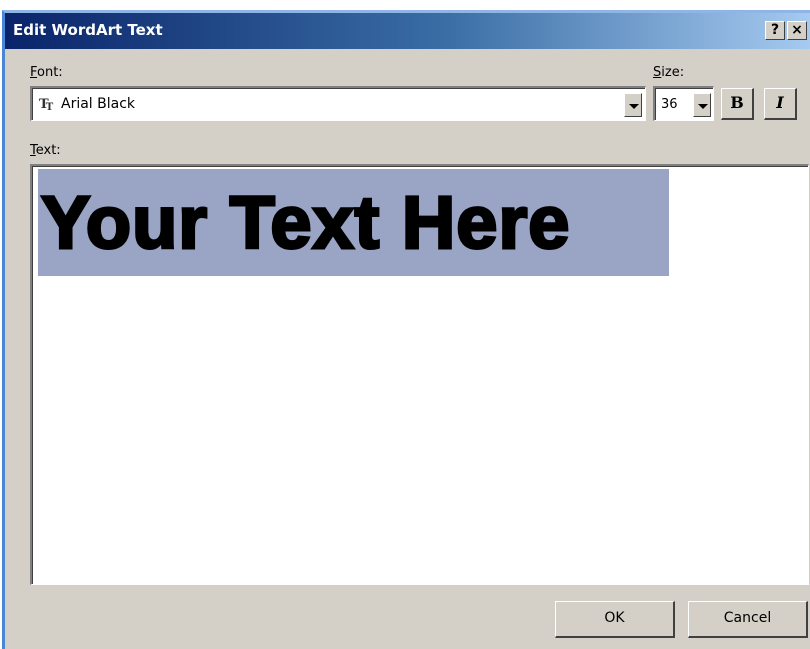 The image size is (810, 649). I want to click on size-dropdown-arrow-icon, so click(702, 105).